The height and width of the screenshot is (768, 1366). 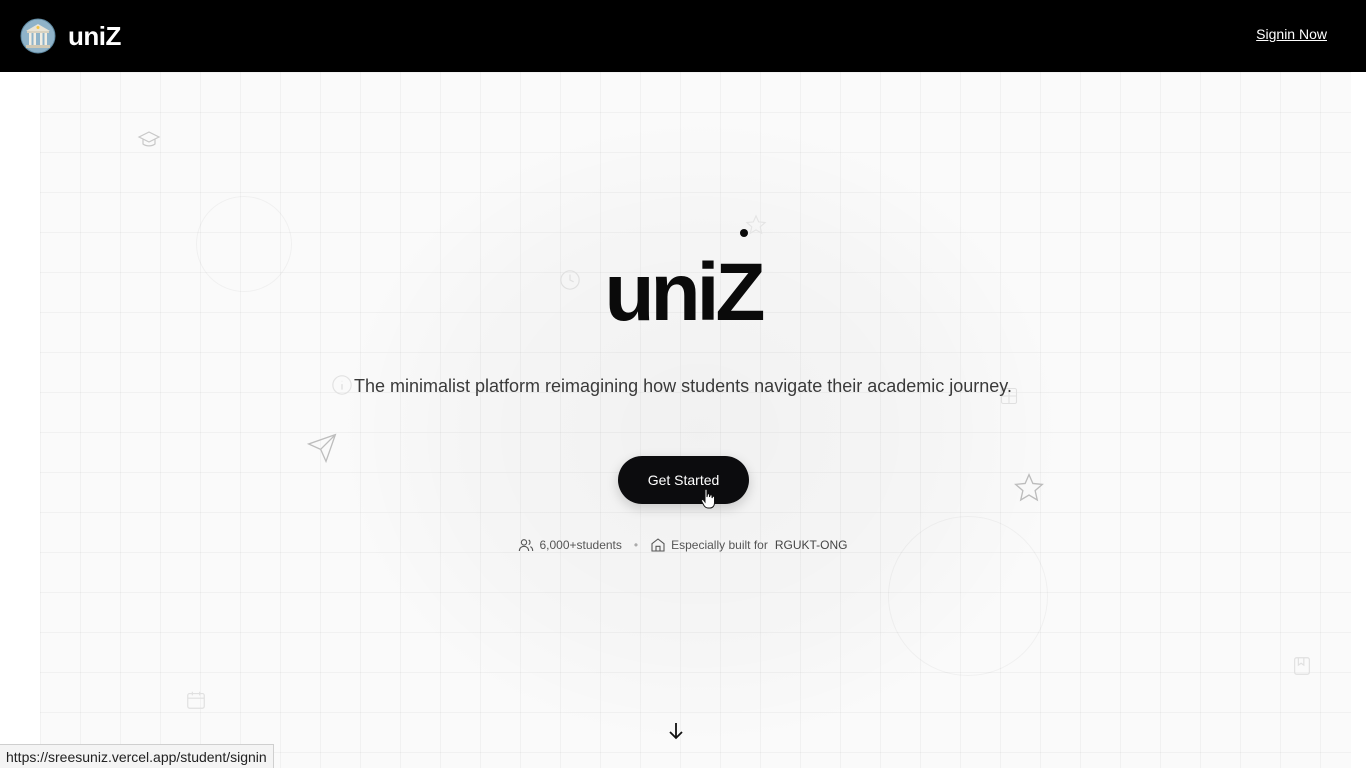 I want to click on students-label: students, so click(x=599, y=545).